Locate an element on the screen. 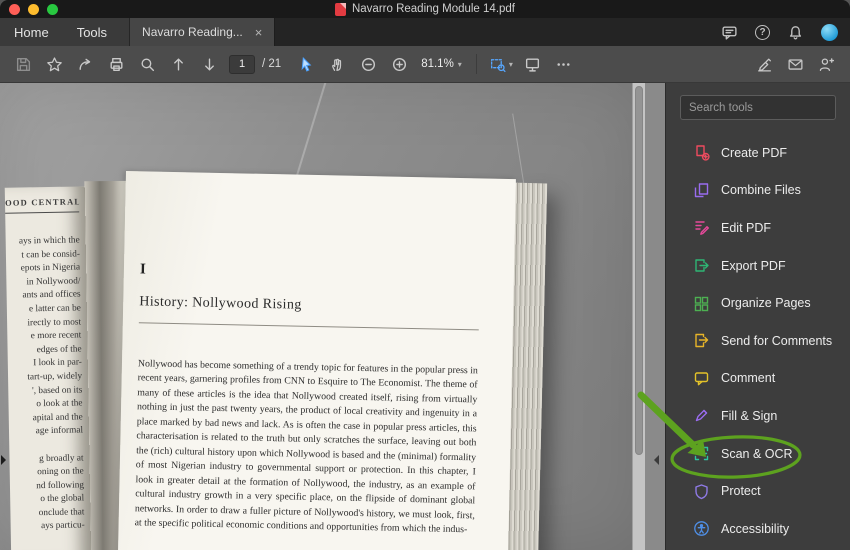 Image resolution: width=850 pixels, height=550 pixels. scrollbar-thumb is located at coordinates (639, 270).